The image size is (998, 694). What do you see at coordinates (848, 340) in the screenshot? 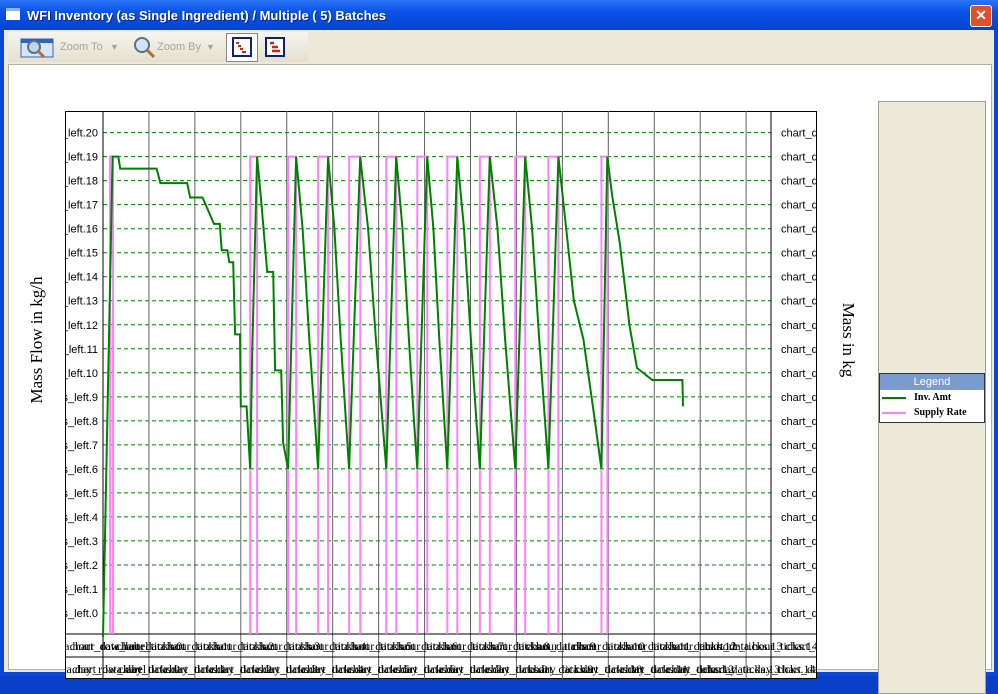
I see `y-axis-label-right: Mass in kg` at bounding box center [848, 340].